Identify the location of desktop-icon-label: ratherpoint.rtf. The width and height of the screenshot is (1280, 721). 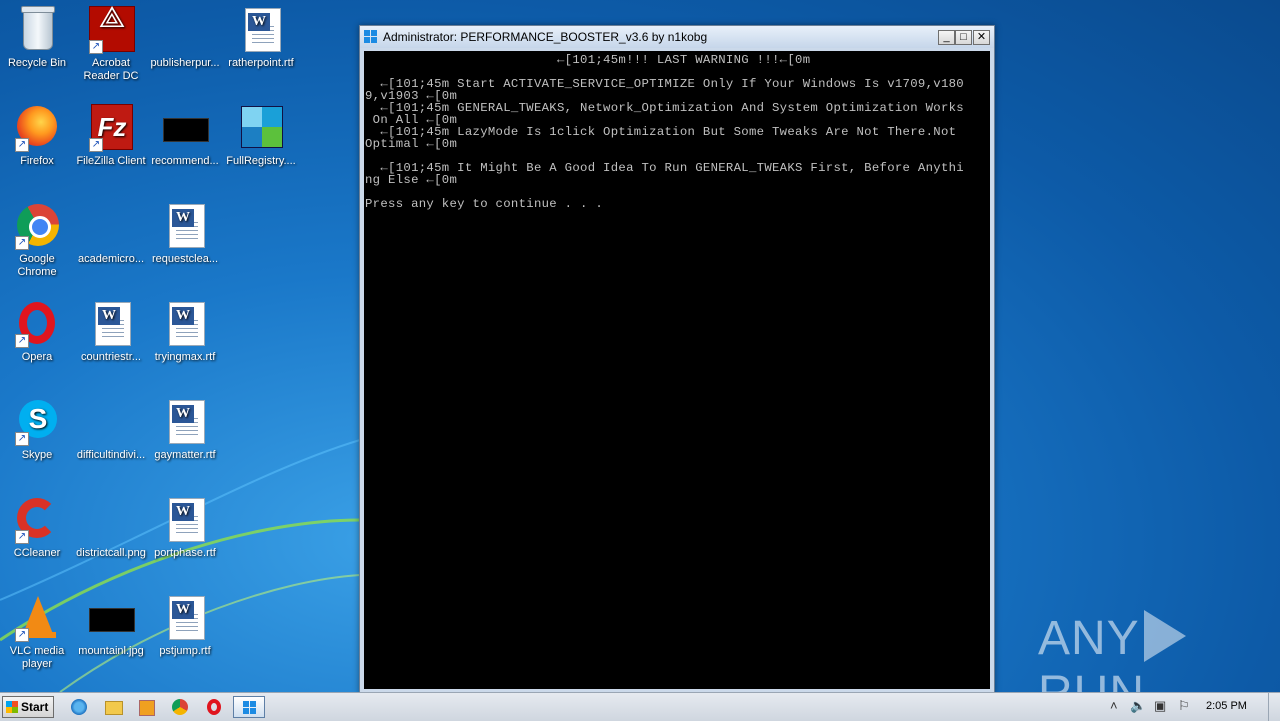
(261, 63).